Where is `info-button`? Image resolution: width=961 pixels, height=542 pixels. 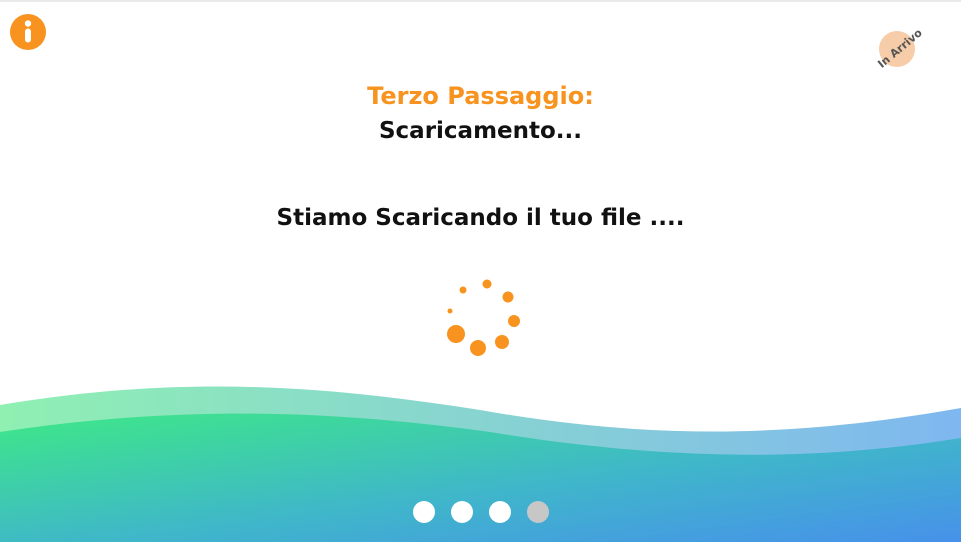
info-button is located at coordinates (28, 32).